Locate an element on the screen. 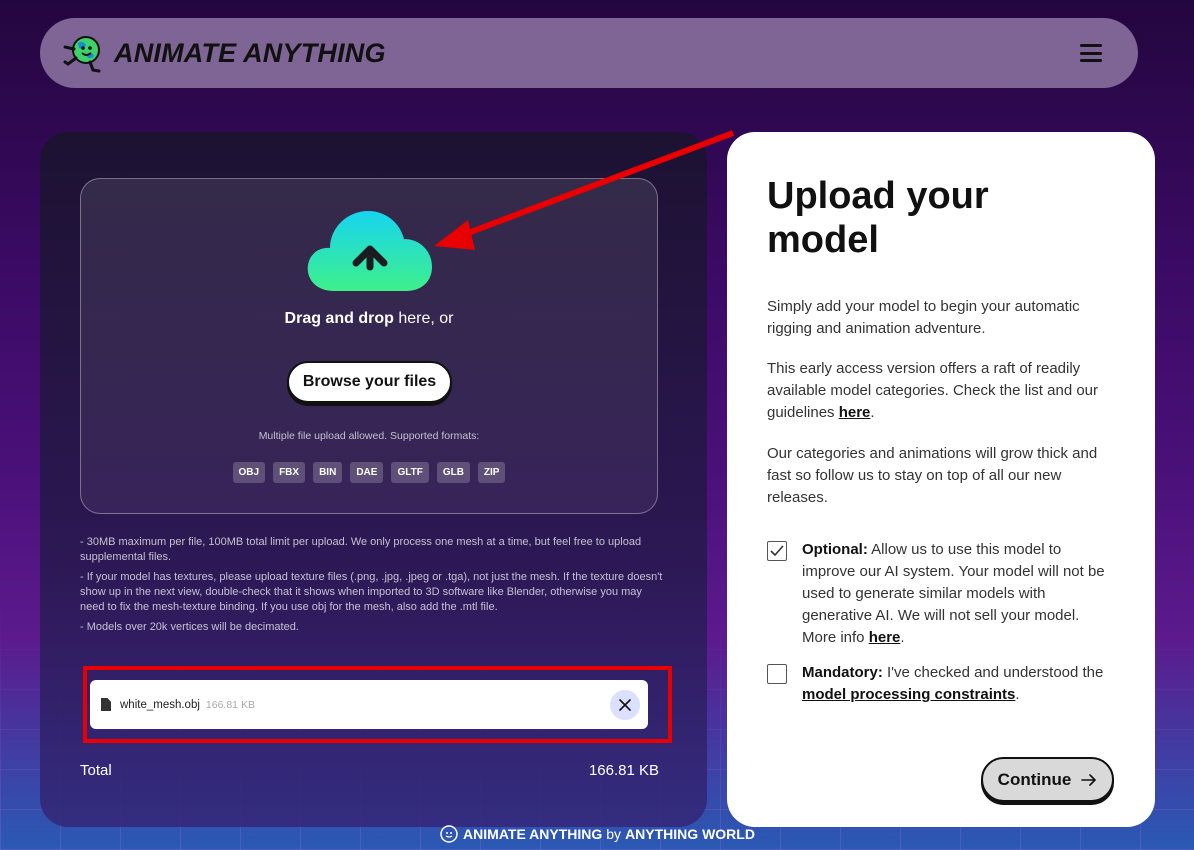 The height and width of the screenshot is (850, 1194). continue-button: Continue is located at coordinates (1047, 779).